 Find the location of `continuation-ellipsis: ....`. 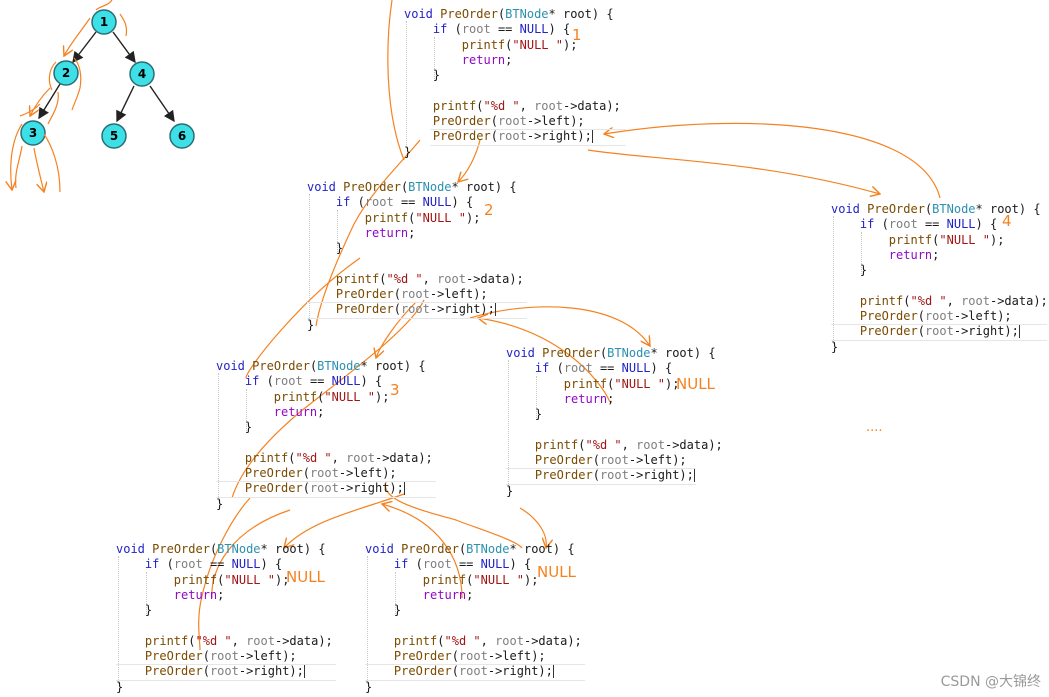

continuation-ellipsis: .... is located at coordinates (874, 427).